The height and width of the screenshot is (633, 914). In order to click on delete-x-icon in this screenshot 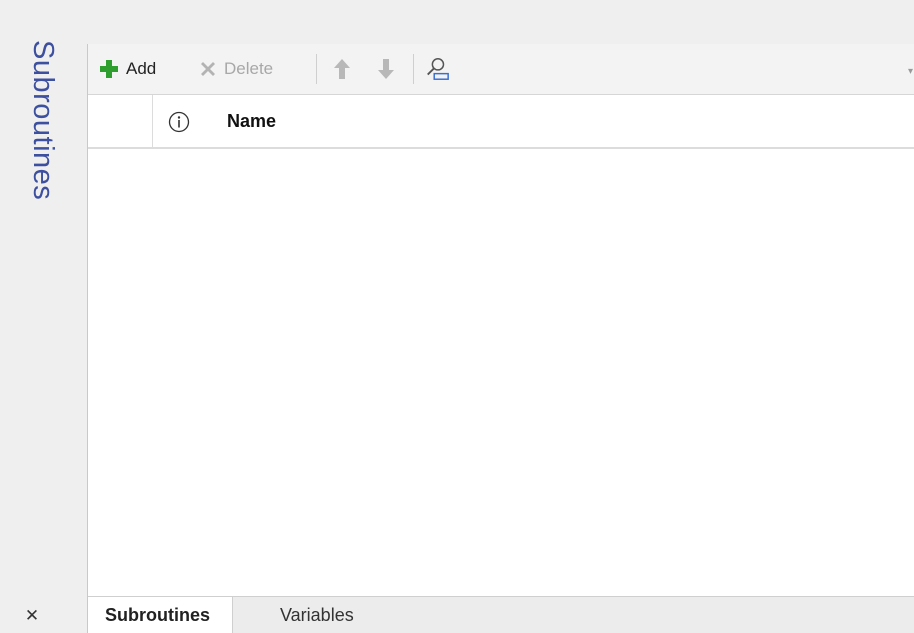, I will do `click(208, 69)`.